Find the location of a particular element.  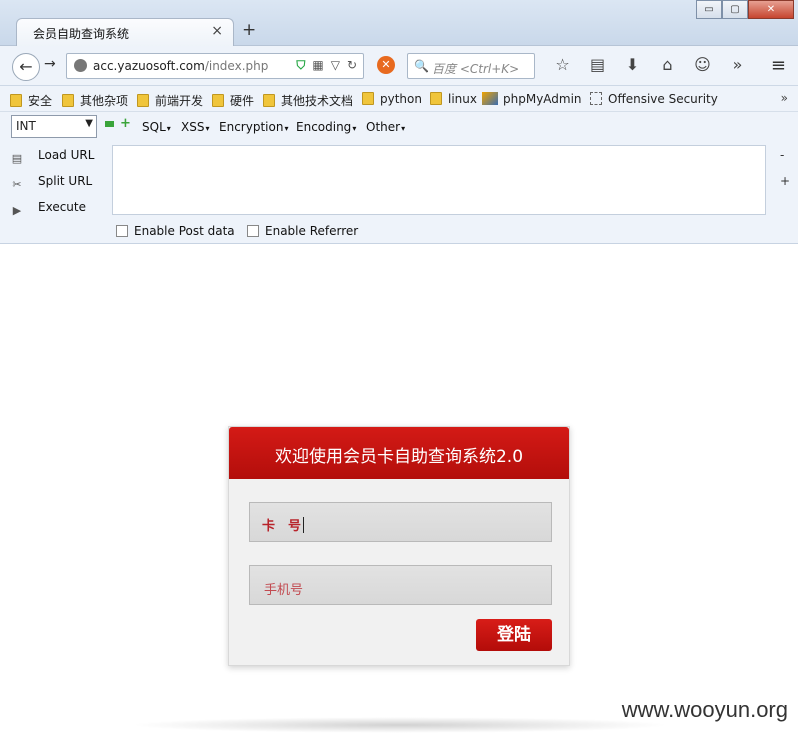

load-url-button: ▤ Load URL is located at coordinates (52, 157).